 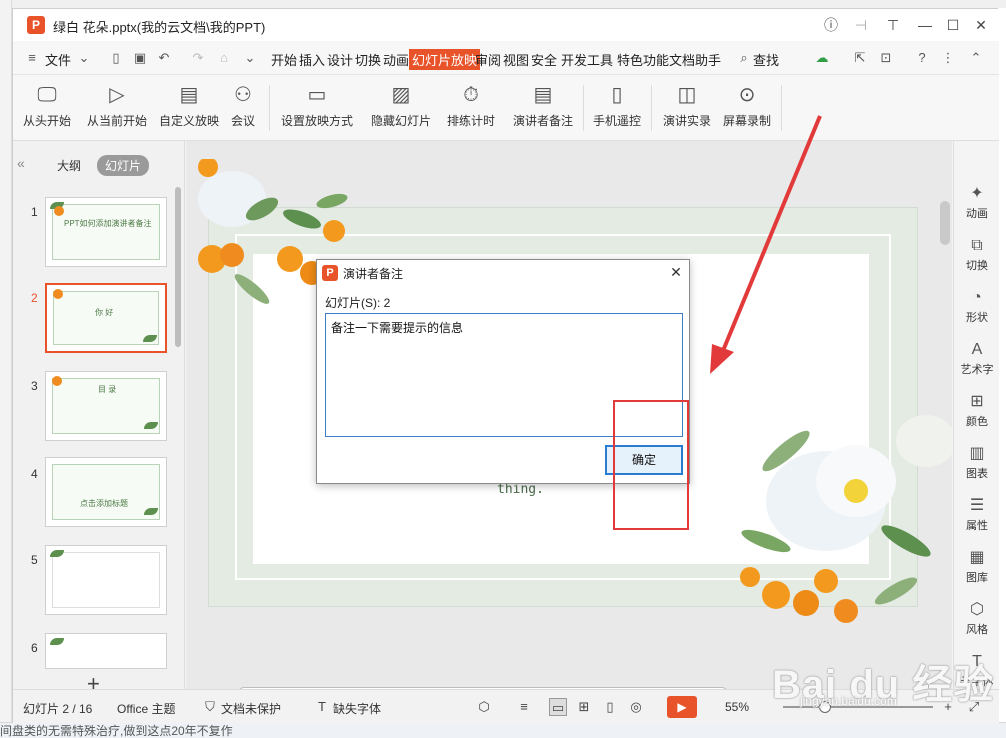 I want to click on right-transition-button: ⧉ 切换, so click(x=977, y=255).